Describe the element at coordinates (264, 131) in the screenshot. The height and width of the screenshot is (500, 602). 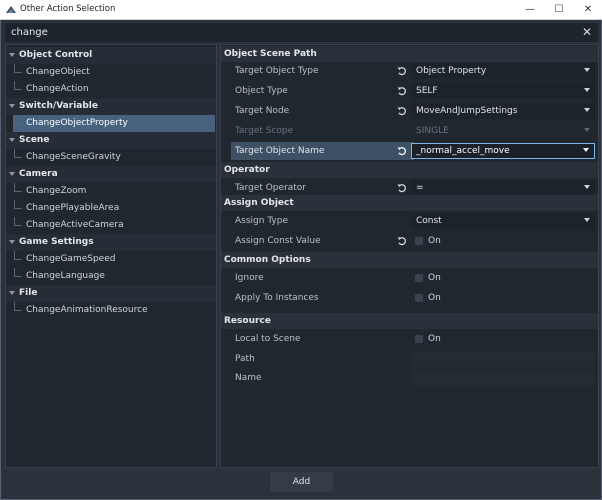
I see `prop-label: Target Scope` at that location.